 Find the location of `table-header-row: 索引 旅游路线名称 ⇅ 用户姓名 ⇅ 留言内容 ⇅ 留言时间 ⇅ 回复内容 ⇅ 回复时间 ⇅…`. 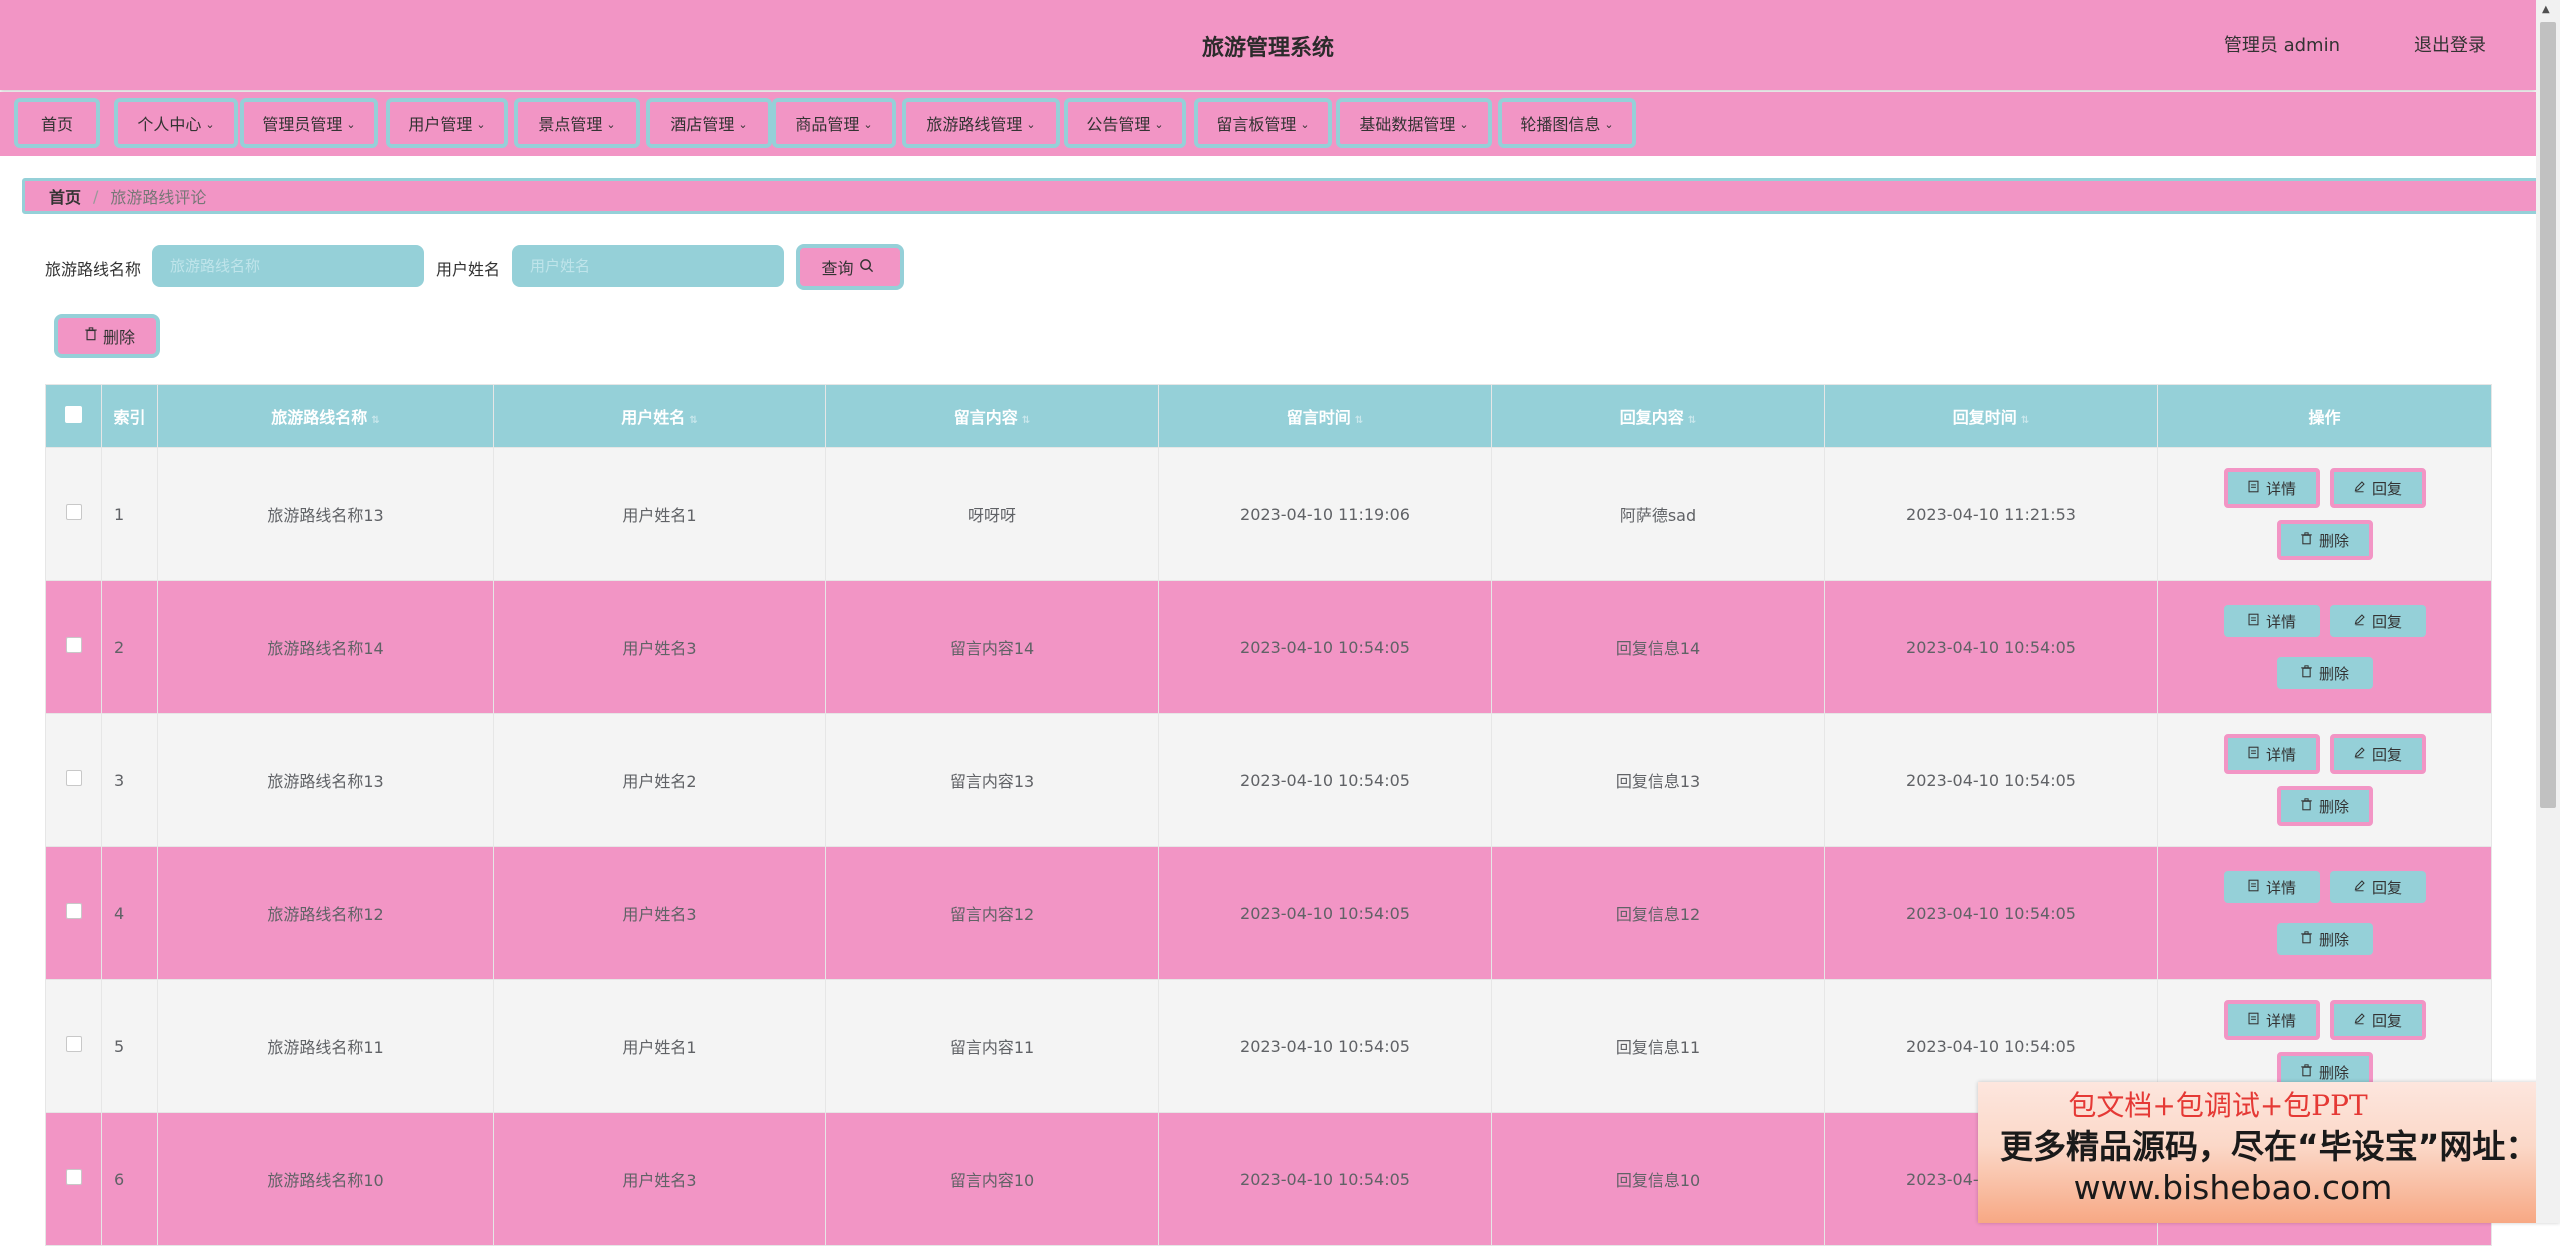

table-header-row: 索引 旅游路线名称 ⇅ 用户姓名 ⇅ 留言内容 ⇅ 留言时间 ⇅ 回复内容 ⇅ 回复时间 ⇅… is located at coordinates (1268, 416).